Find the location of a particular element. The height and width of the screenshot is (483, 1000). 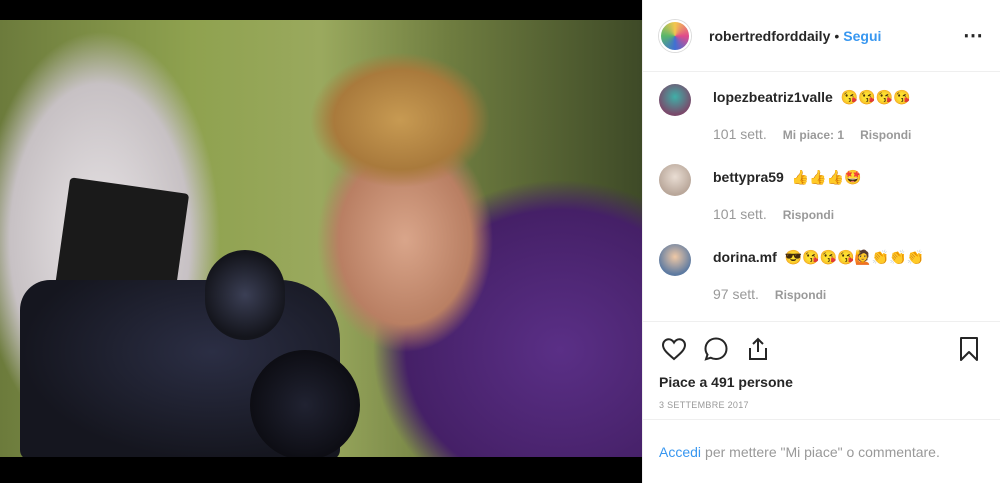

more-dots-icon: ⋯ is located at coordinates (973, 35).